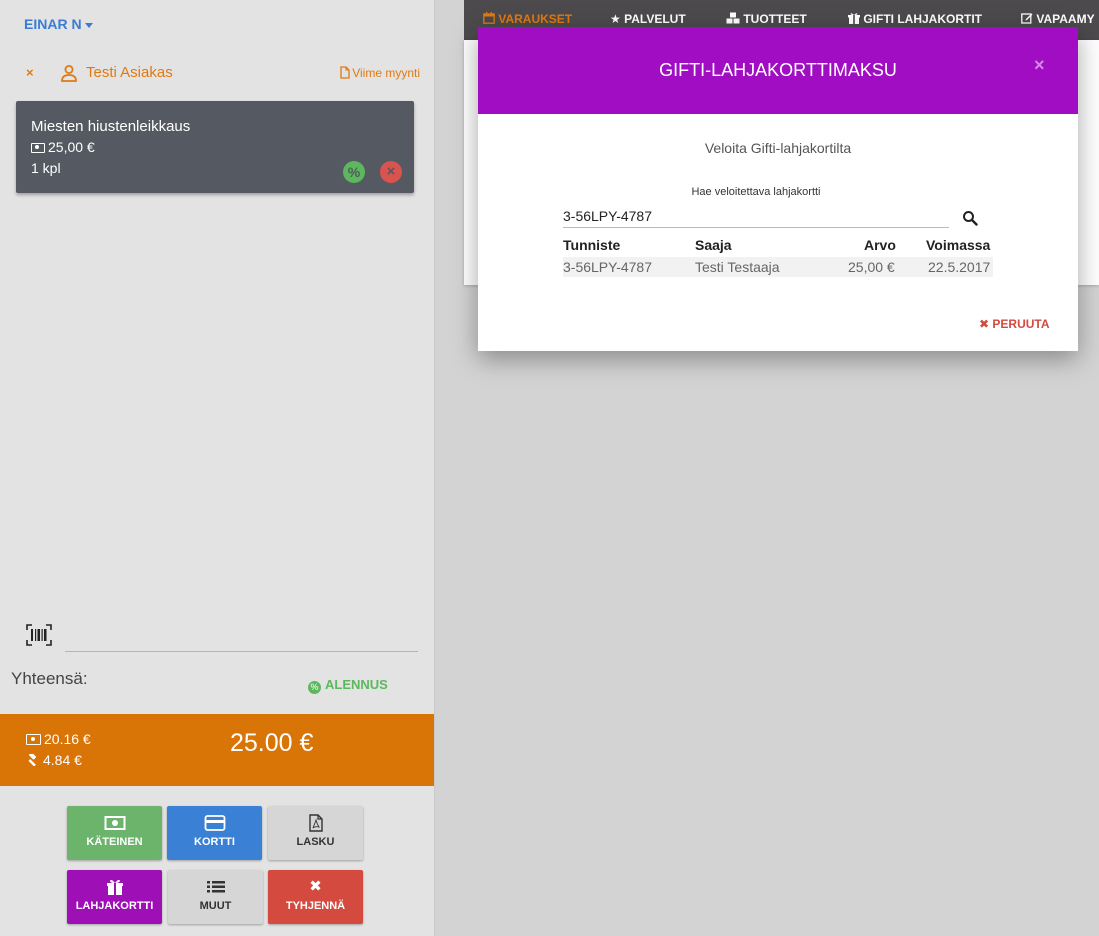 The width and height of the screenshot is (1099, 936). Describe the element at coordinates (733, 18) in the screenshot. I see `cubes-icon` at that location.